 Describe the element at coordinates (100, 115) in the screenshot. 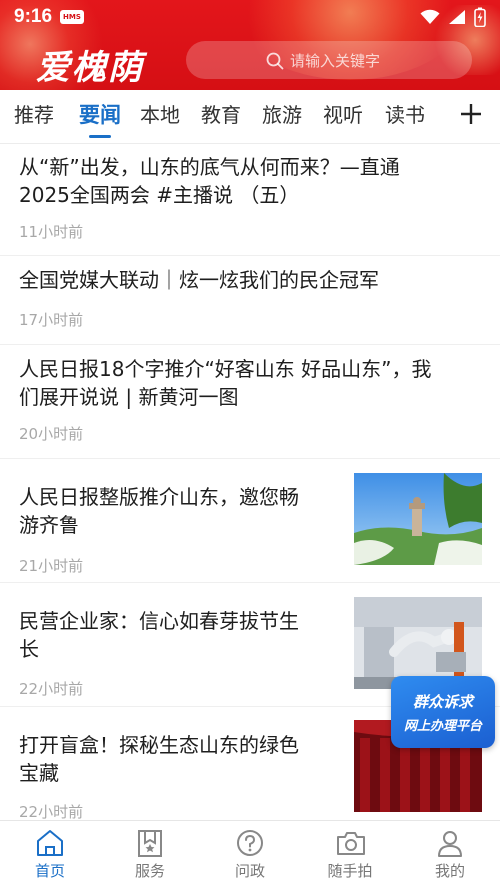

I see `tab-headlines: 要闻` at that location.